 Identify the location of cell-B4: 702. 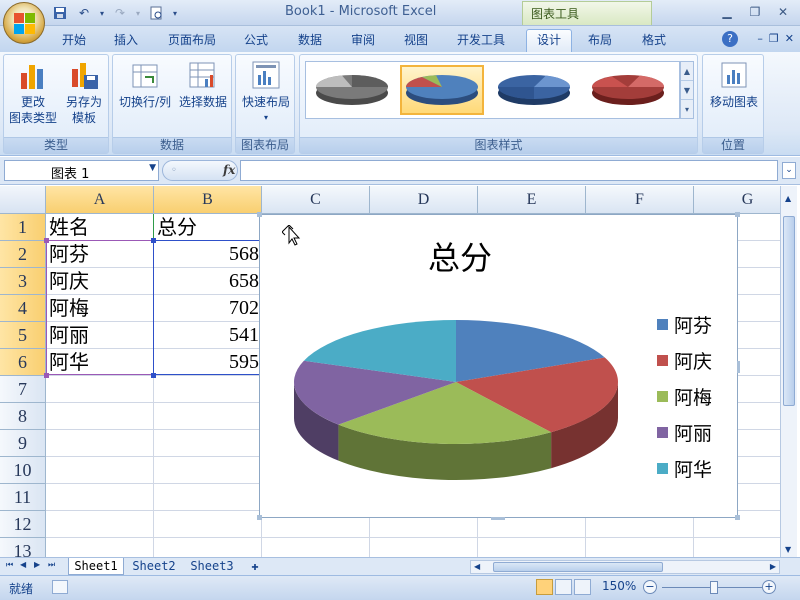
(207, 308).